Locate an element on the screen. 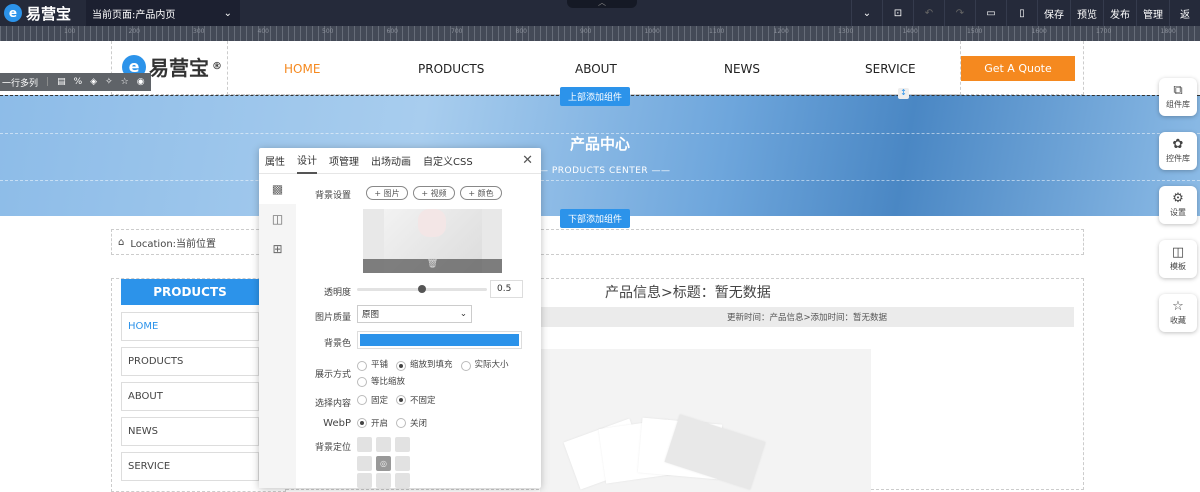  sidebar-item-service: SERVICE is located at coordinates (190, 466).